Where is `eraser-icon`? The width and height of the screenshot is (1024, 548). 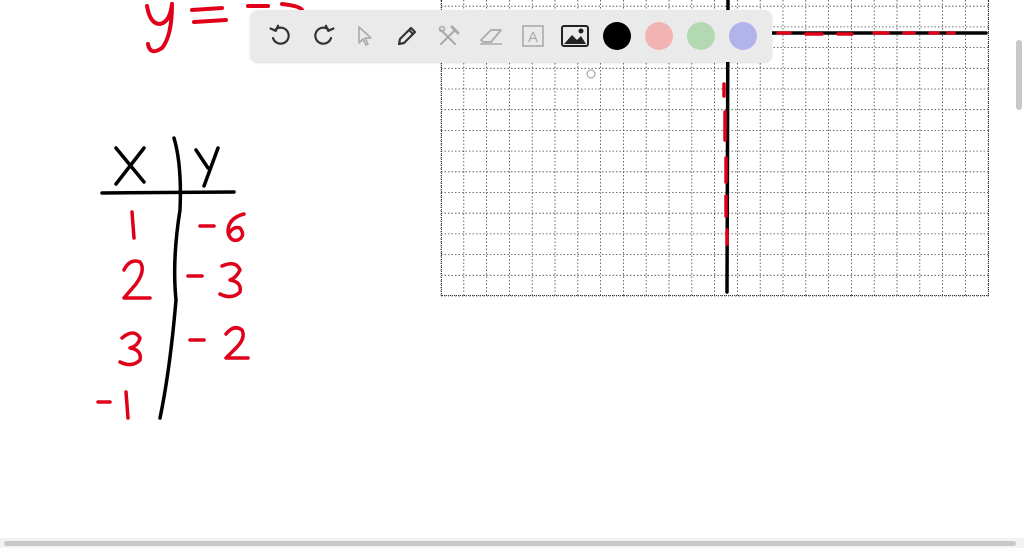
eraser-icon is located at coordinates (491, 37).